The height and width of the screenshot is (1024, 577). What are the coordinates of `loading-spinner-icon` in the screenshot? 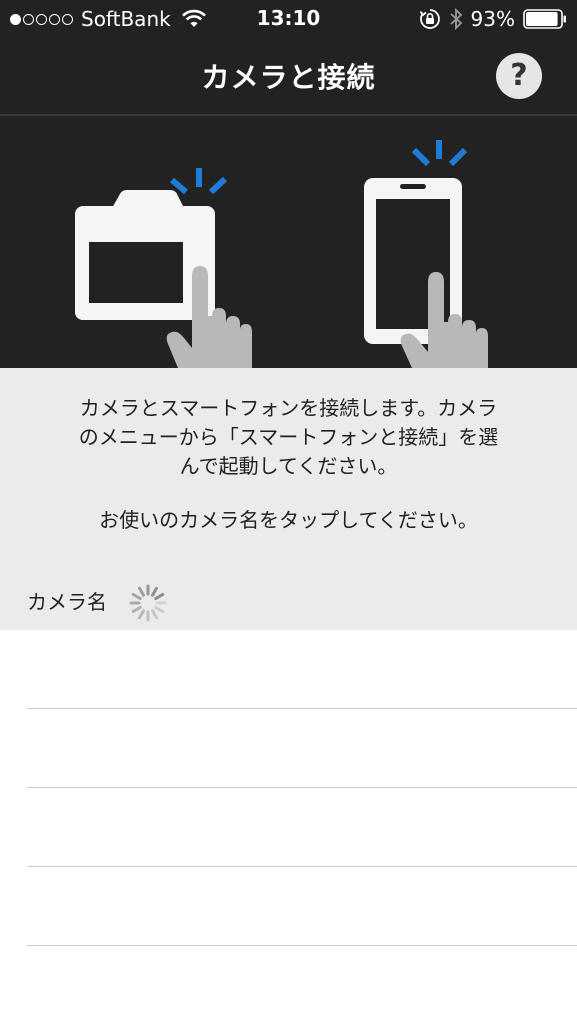 It's located at (148, 603).